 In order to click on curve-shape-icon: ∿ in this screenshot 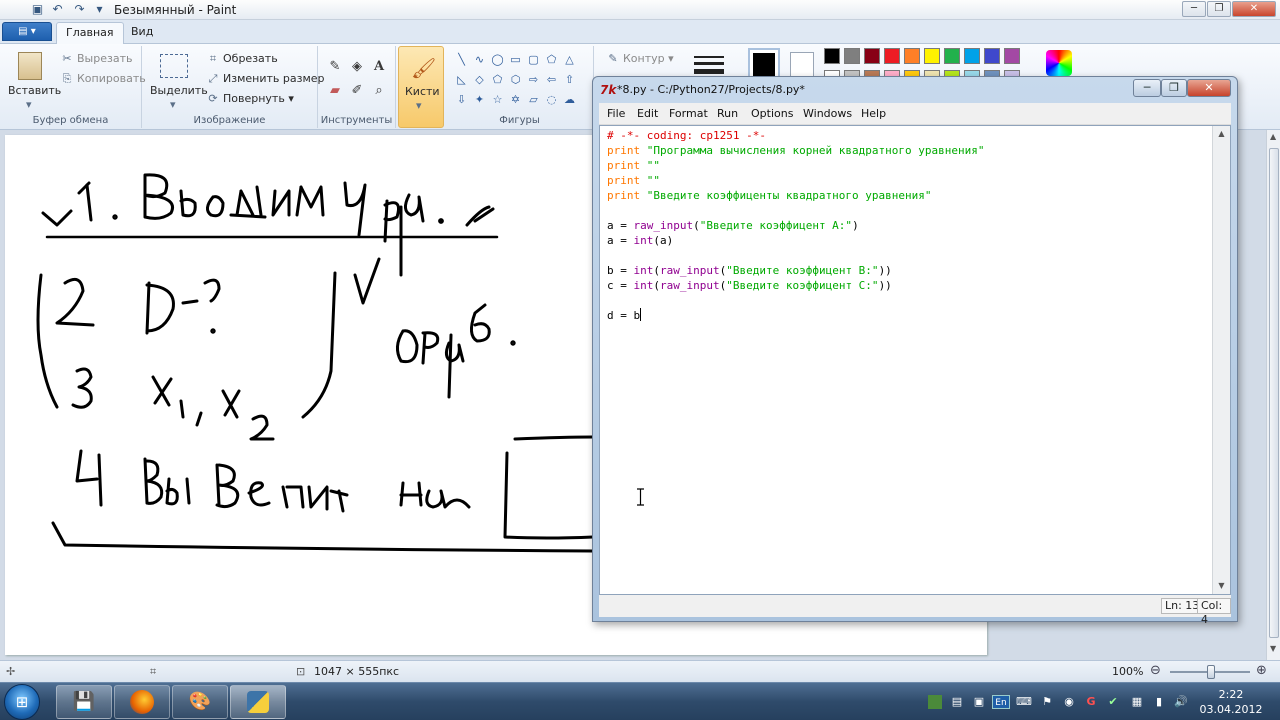, I will do `click(479, 59)`.